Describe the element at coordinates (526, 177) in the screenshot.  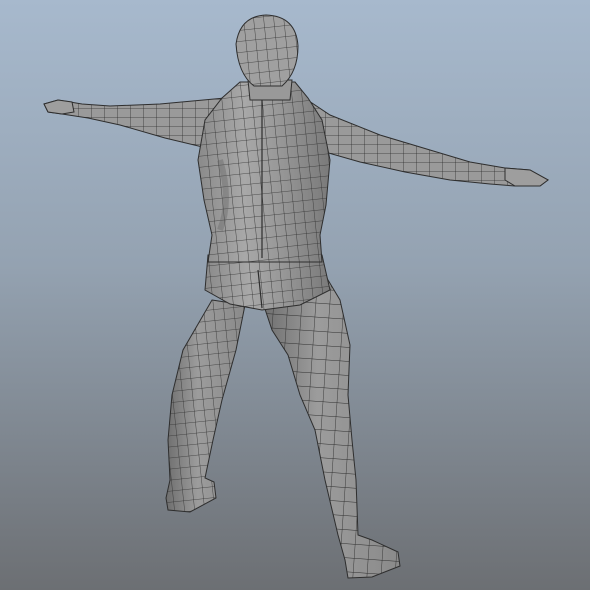
I see `right-hand` at that location.